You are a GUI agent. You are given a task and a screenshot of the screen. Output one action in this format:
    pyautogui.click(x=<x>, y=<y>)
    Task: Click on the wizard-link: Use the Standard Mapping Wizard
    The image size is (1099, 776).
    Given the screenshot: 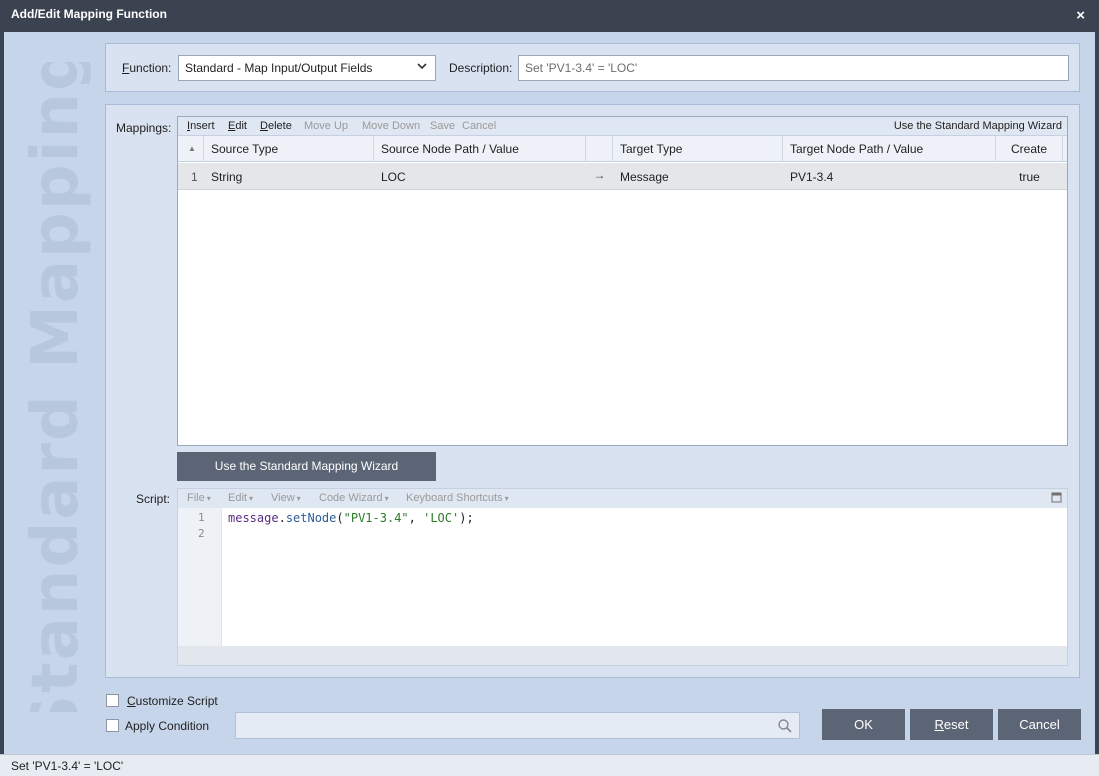 What is the action you would take?
    pyautogui.click(x=978, y=126)
    